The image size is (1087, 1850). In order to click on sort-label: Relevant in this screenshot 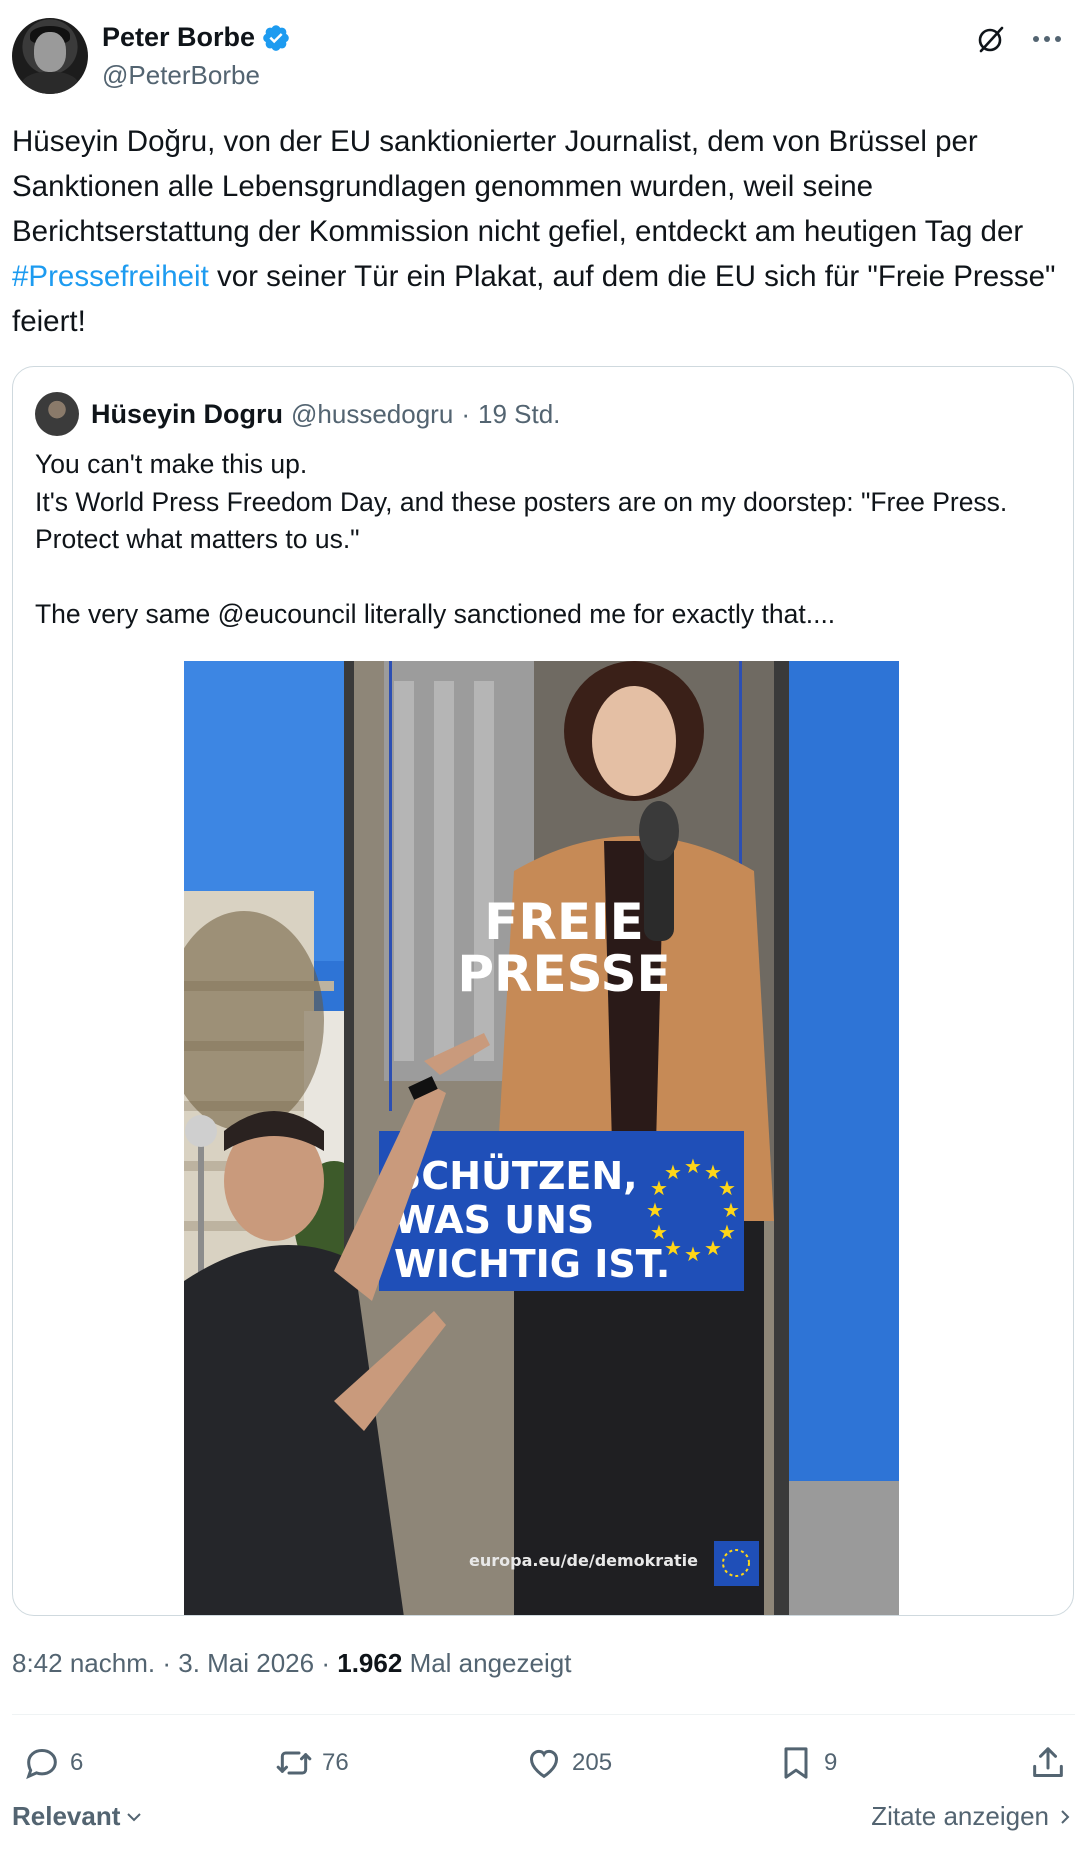, I will do `click(66, 1816)`.